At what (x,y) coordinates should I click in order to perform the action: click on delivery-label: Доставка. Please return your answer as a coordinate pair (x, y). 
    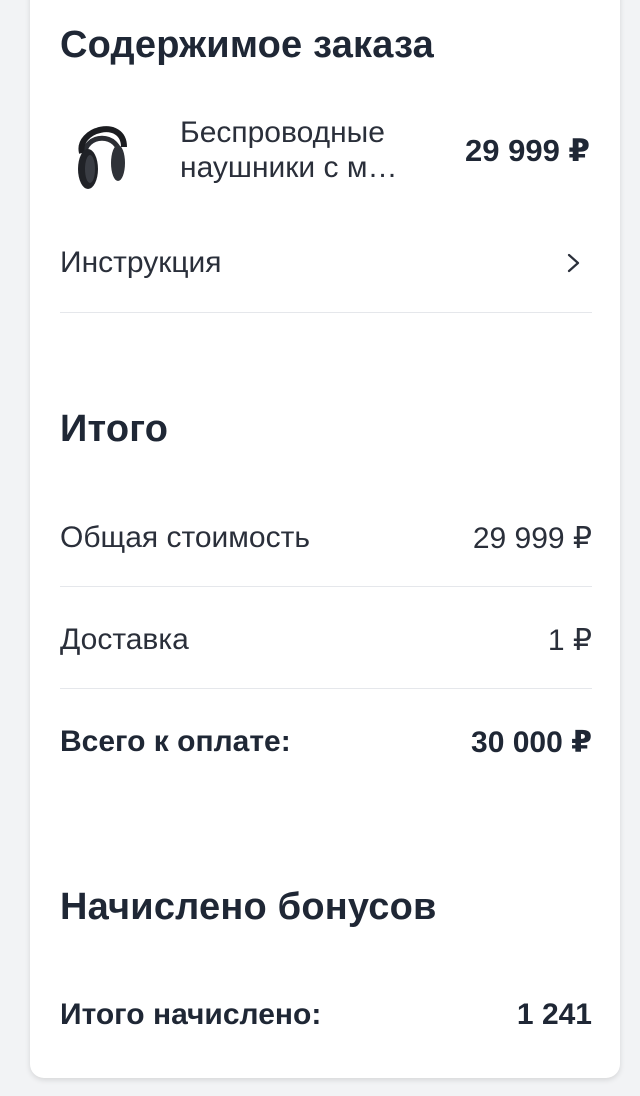
    Looking at the image, I should click on (124, 639).